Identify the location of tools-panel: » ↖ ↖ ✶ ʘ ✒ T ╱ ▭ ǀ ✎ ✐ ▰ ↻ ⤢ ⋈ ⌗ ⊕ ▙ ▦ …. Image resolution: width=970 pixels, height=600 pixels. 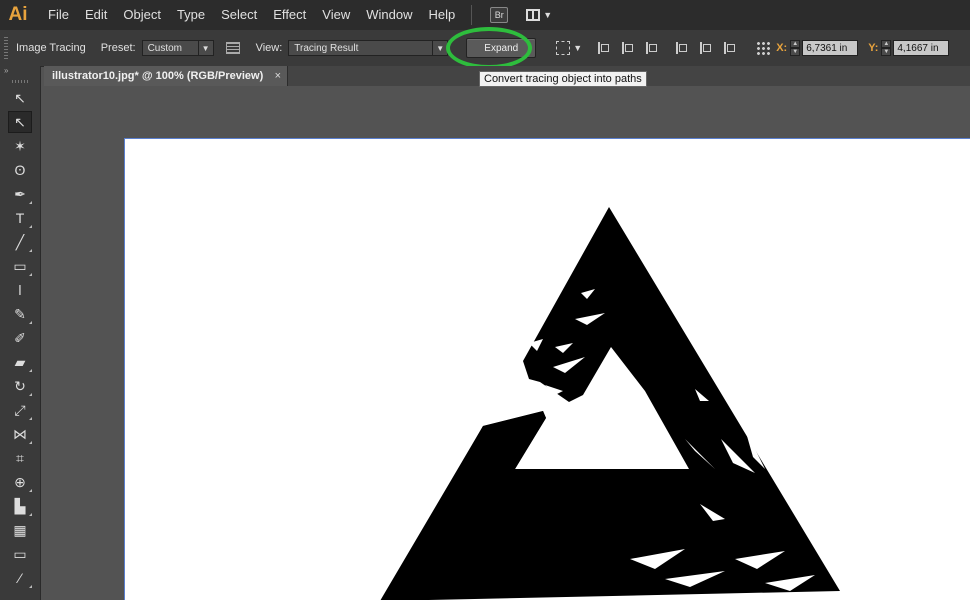
(20, 333).